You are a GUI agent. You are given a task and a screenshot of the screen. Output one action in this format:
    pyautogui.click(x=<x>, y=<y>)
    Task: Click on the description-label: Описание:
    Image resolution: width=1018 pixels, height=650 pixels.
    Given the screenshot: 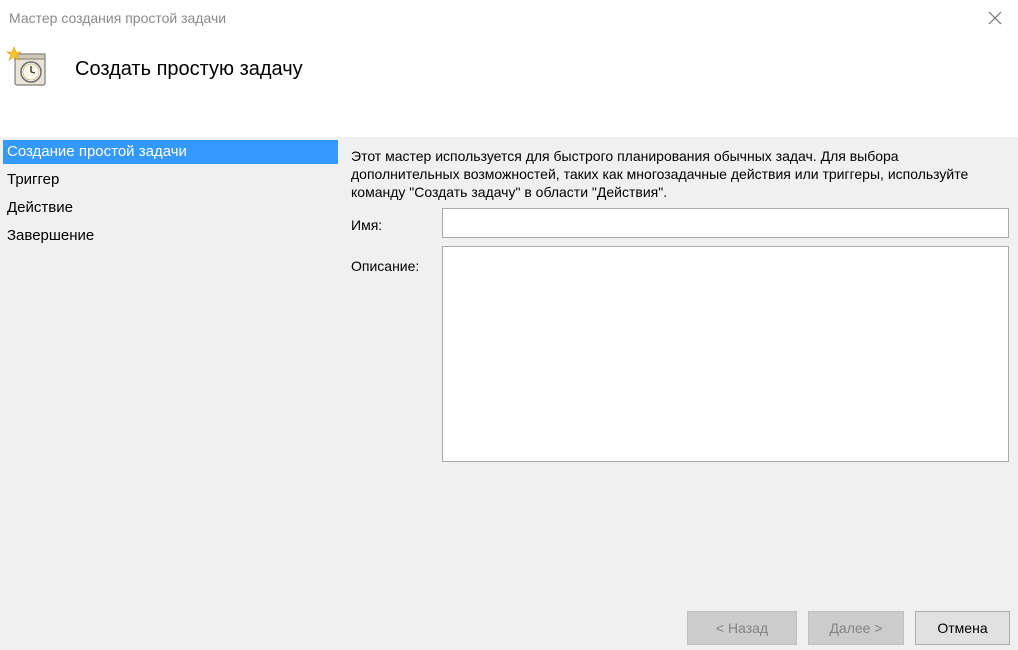 What is the action you would take?
    pyautogui.click(x=385, y=266)
    